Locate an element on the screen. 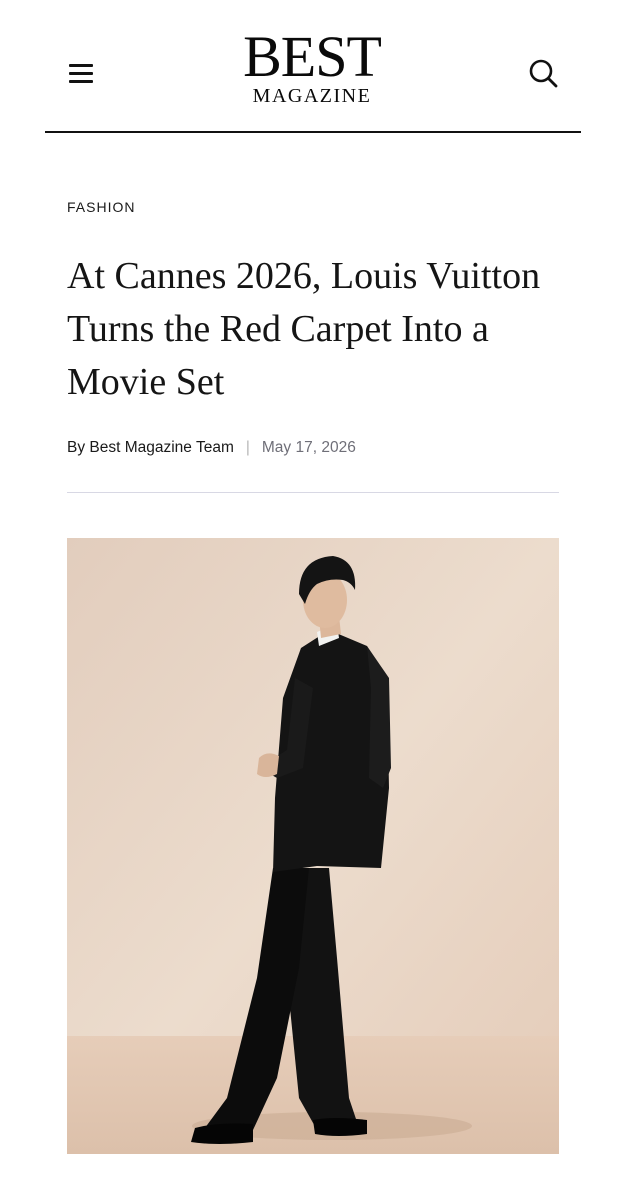 The height and width of the screenshot is (1200, 624). article-divider is located at coordinates (313, 492).